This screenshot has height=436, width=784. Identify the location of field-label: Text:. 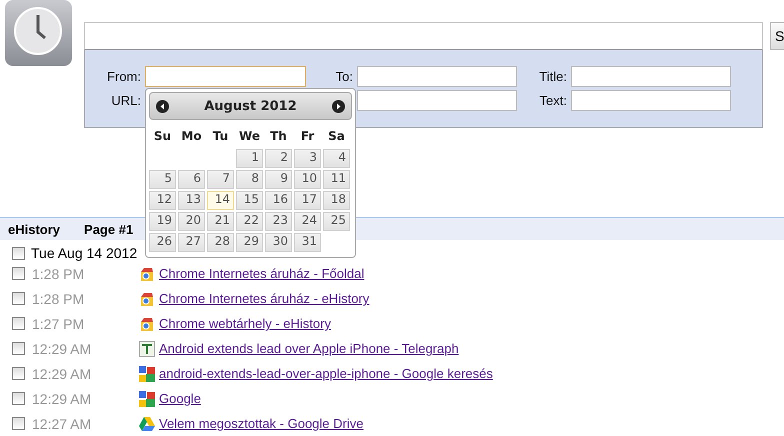
(553, 100).